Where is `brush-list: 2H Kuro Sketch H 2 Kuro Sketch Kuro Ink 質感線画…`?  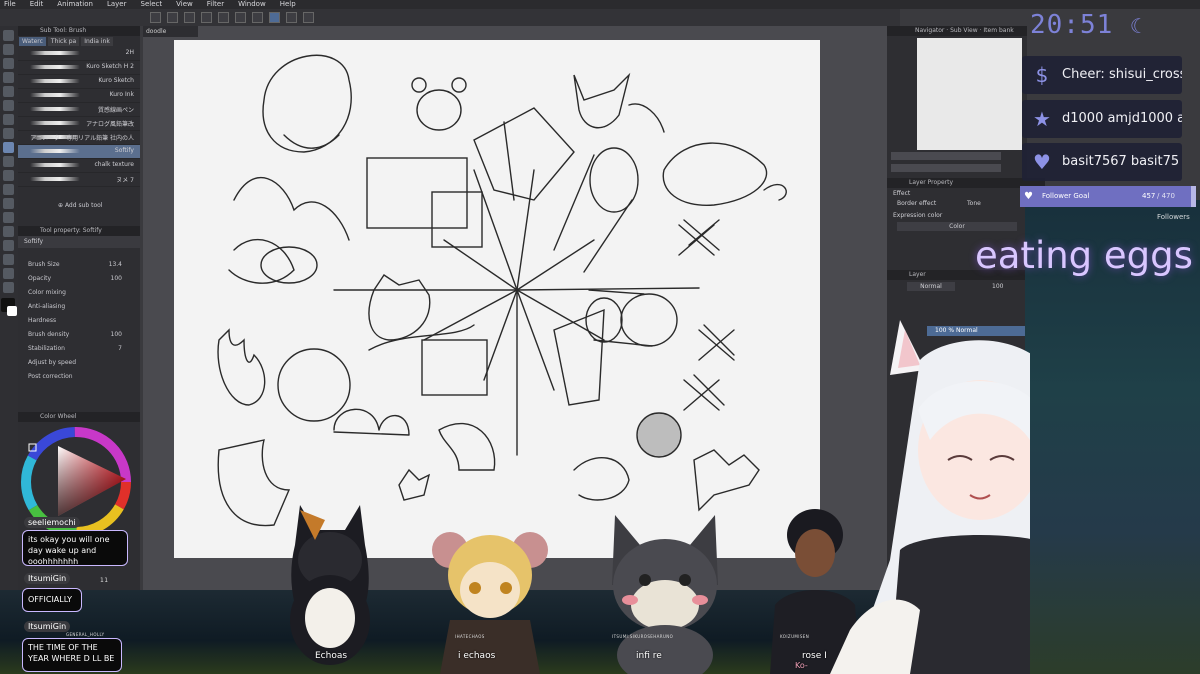
brush-list: 2H Kuro Sketch H 2 Kuro Sketch Kuro Ink 質感線画… is located at coordinates (79, 117).